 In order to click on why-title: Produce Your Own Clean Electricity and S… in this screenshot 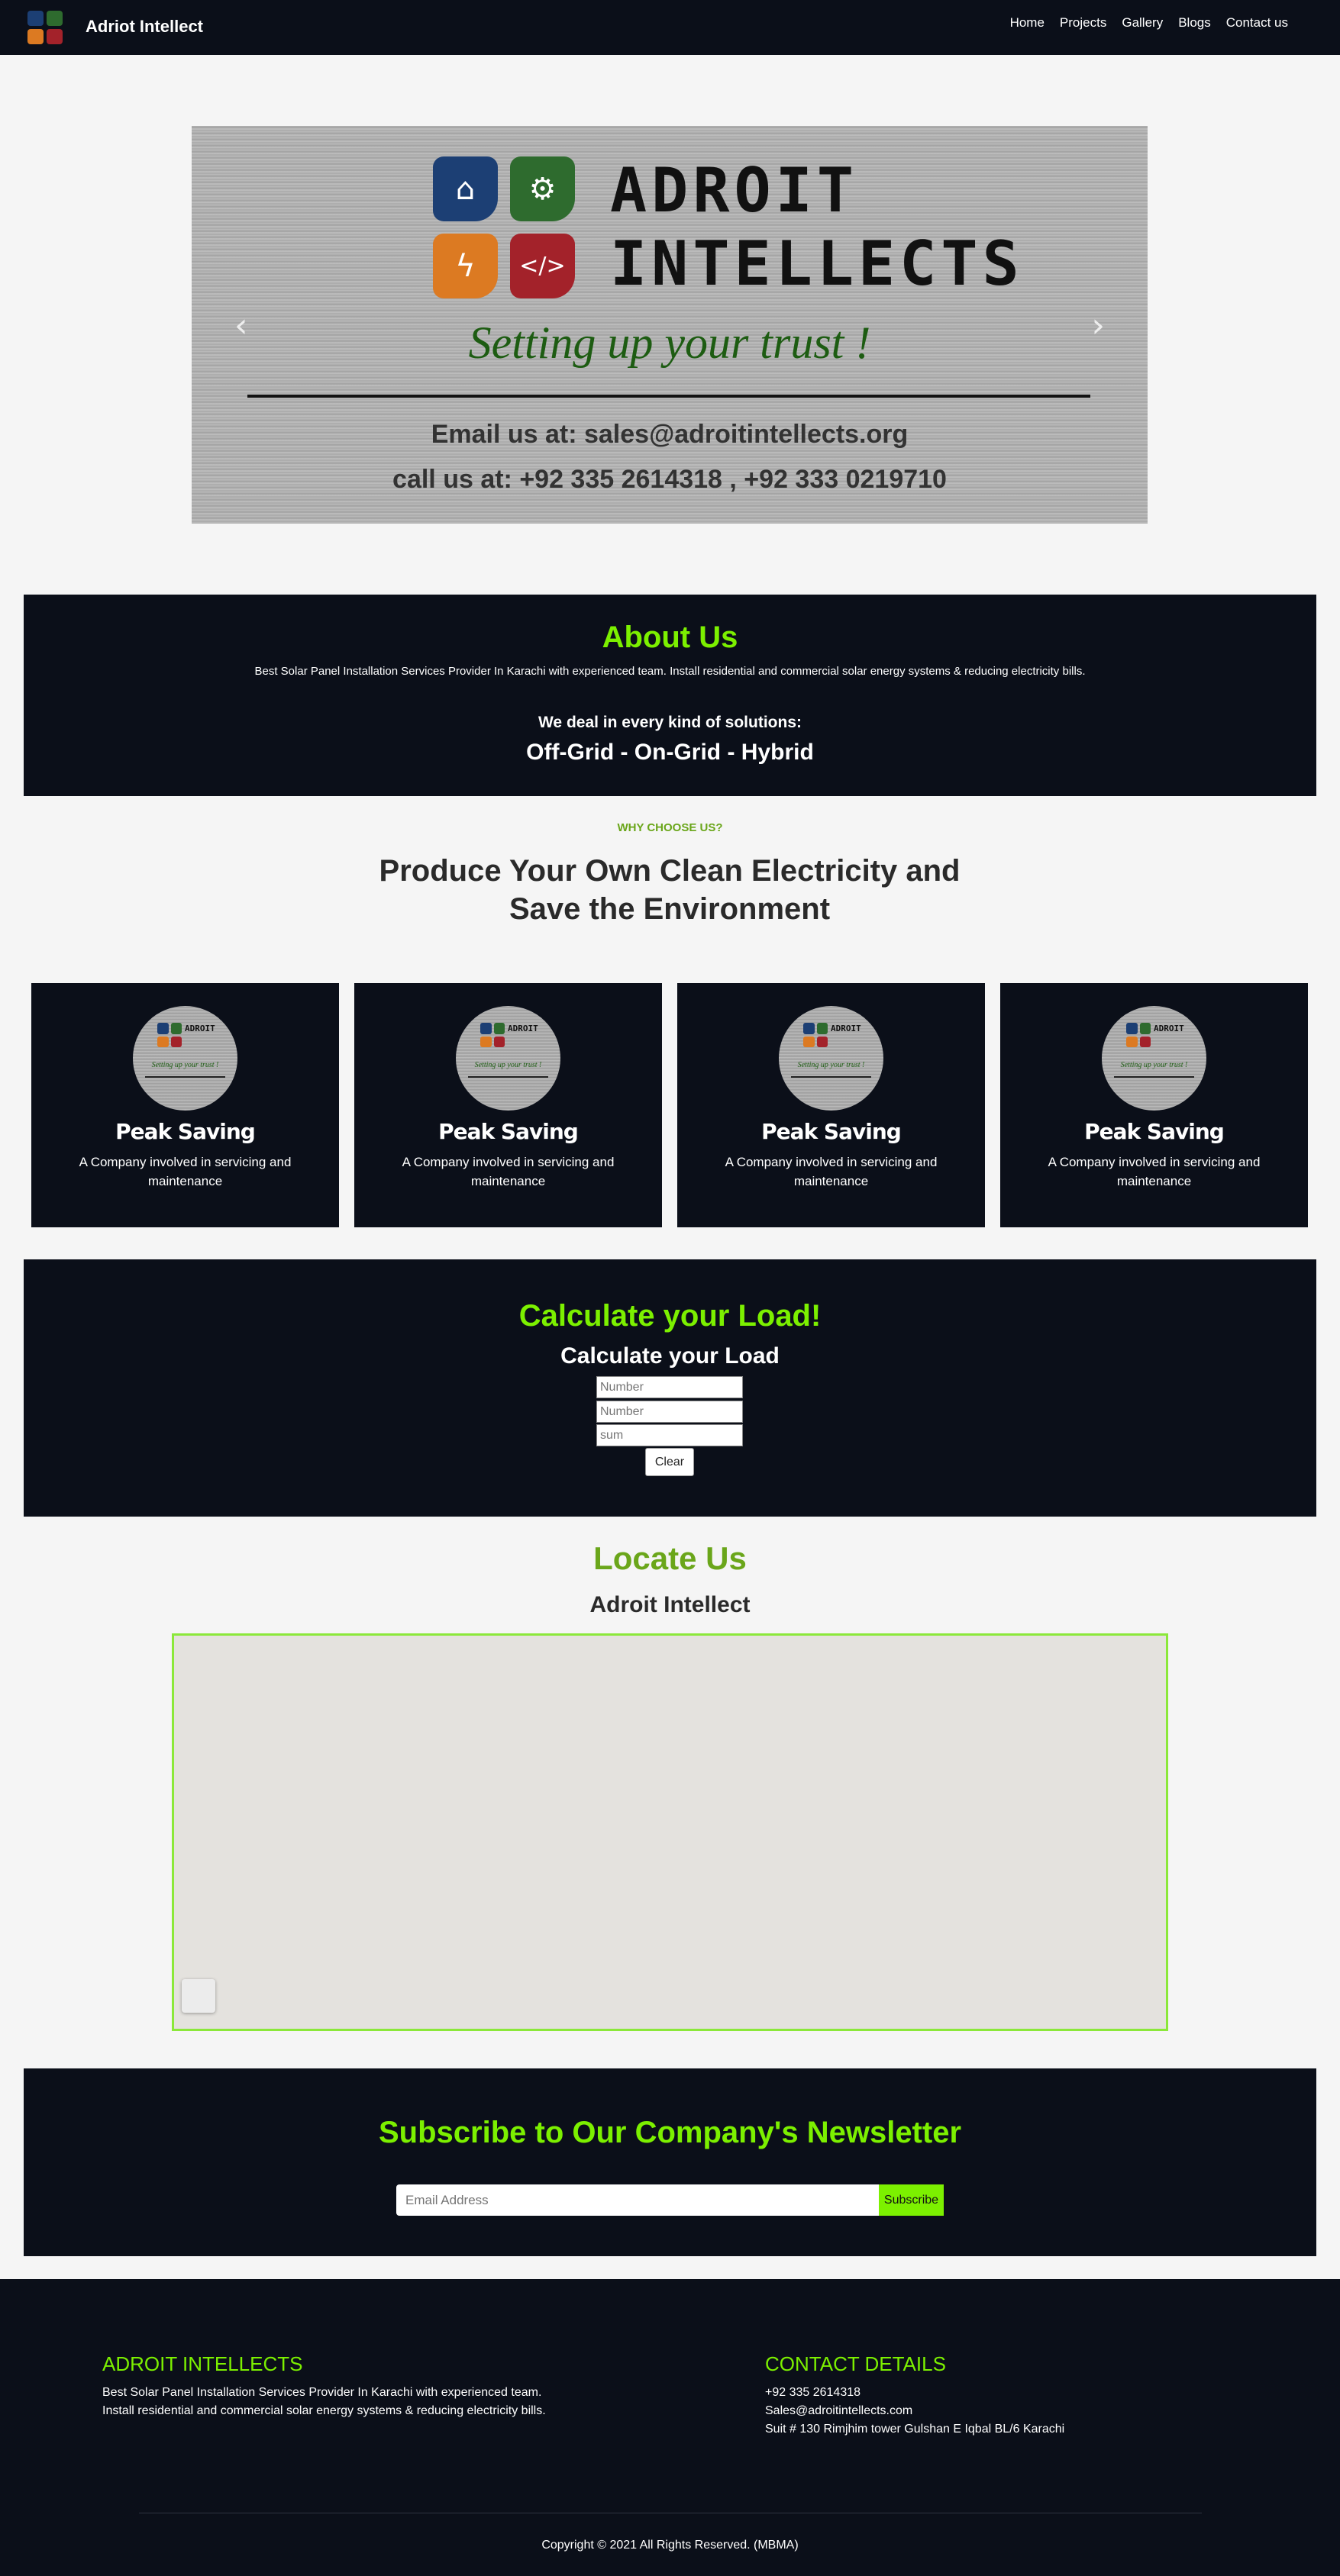, I will do `click(670, 890)`.